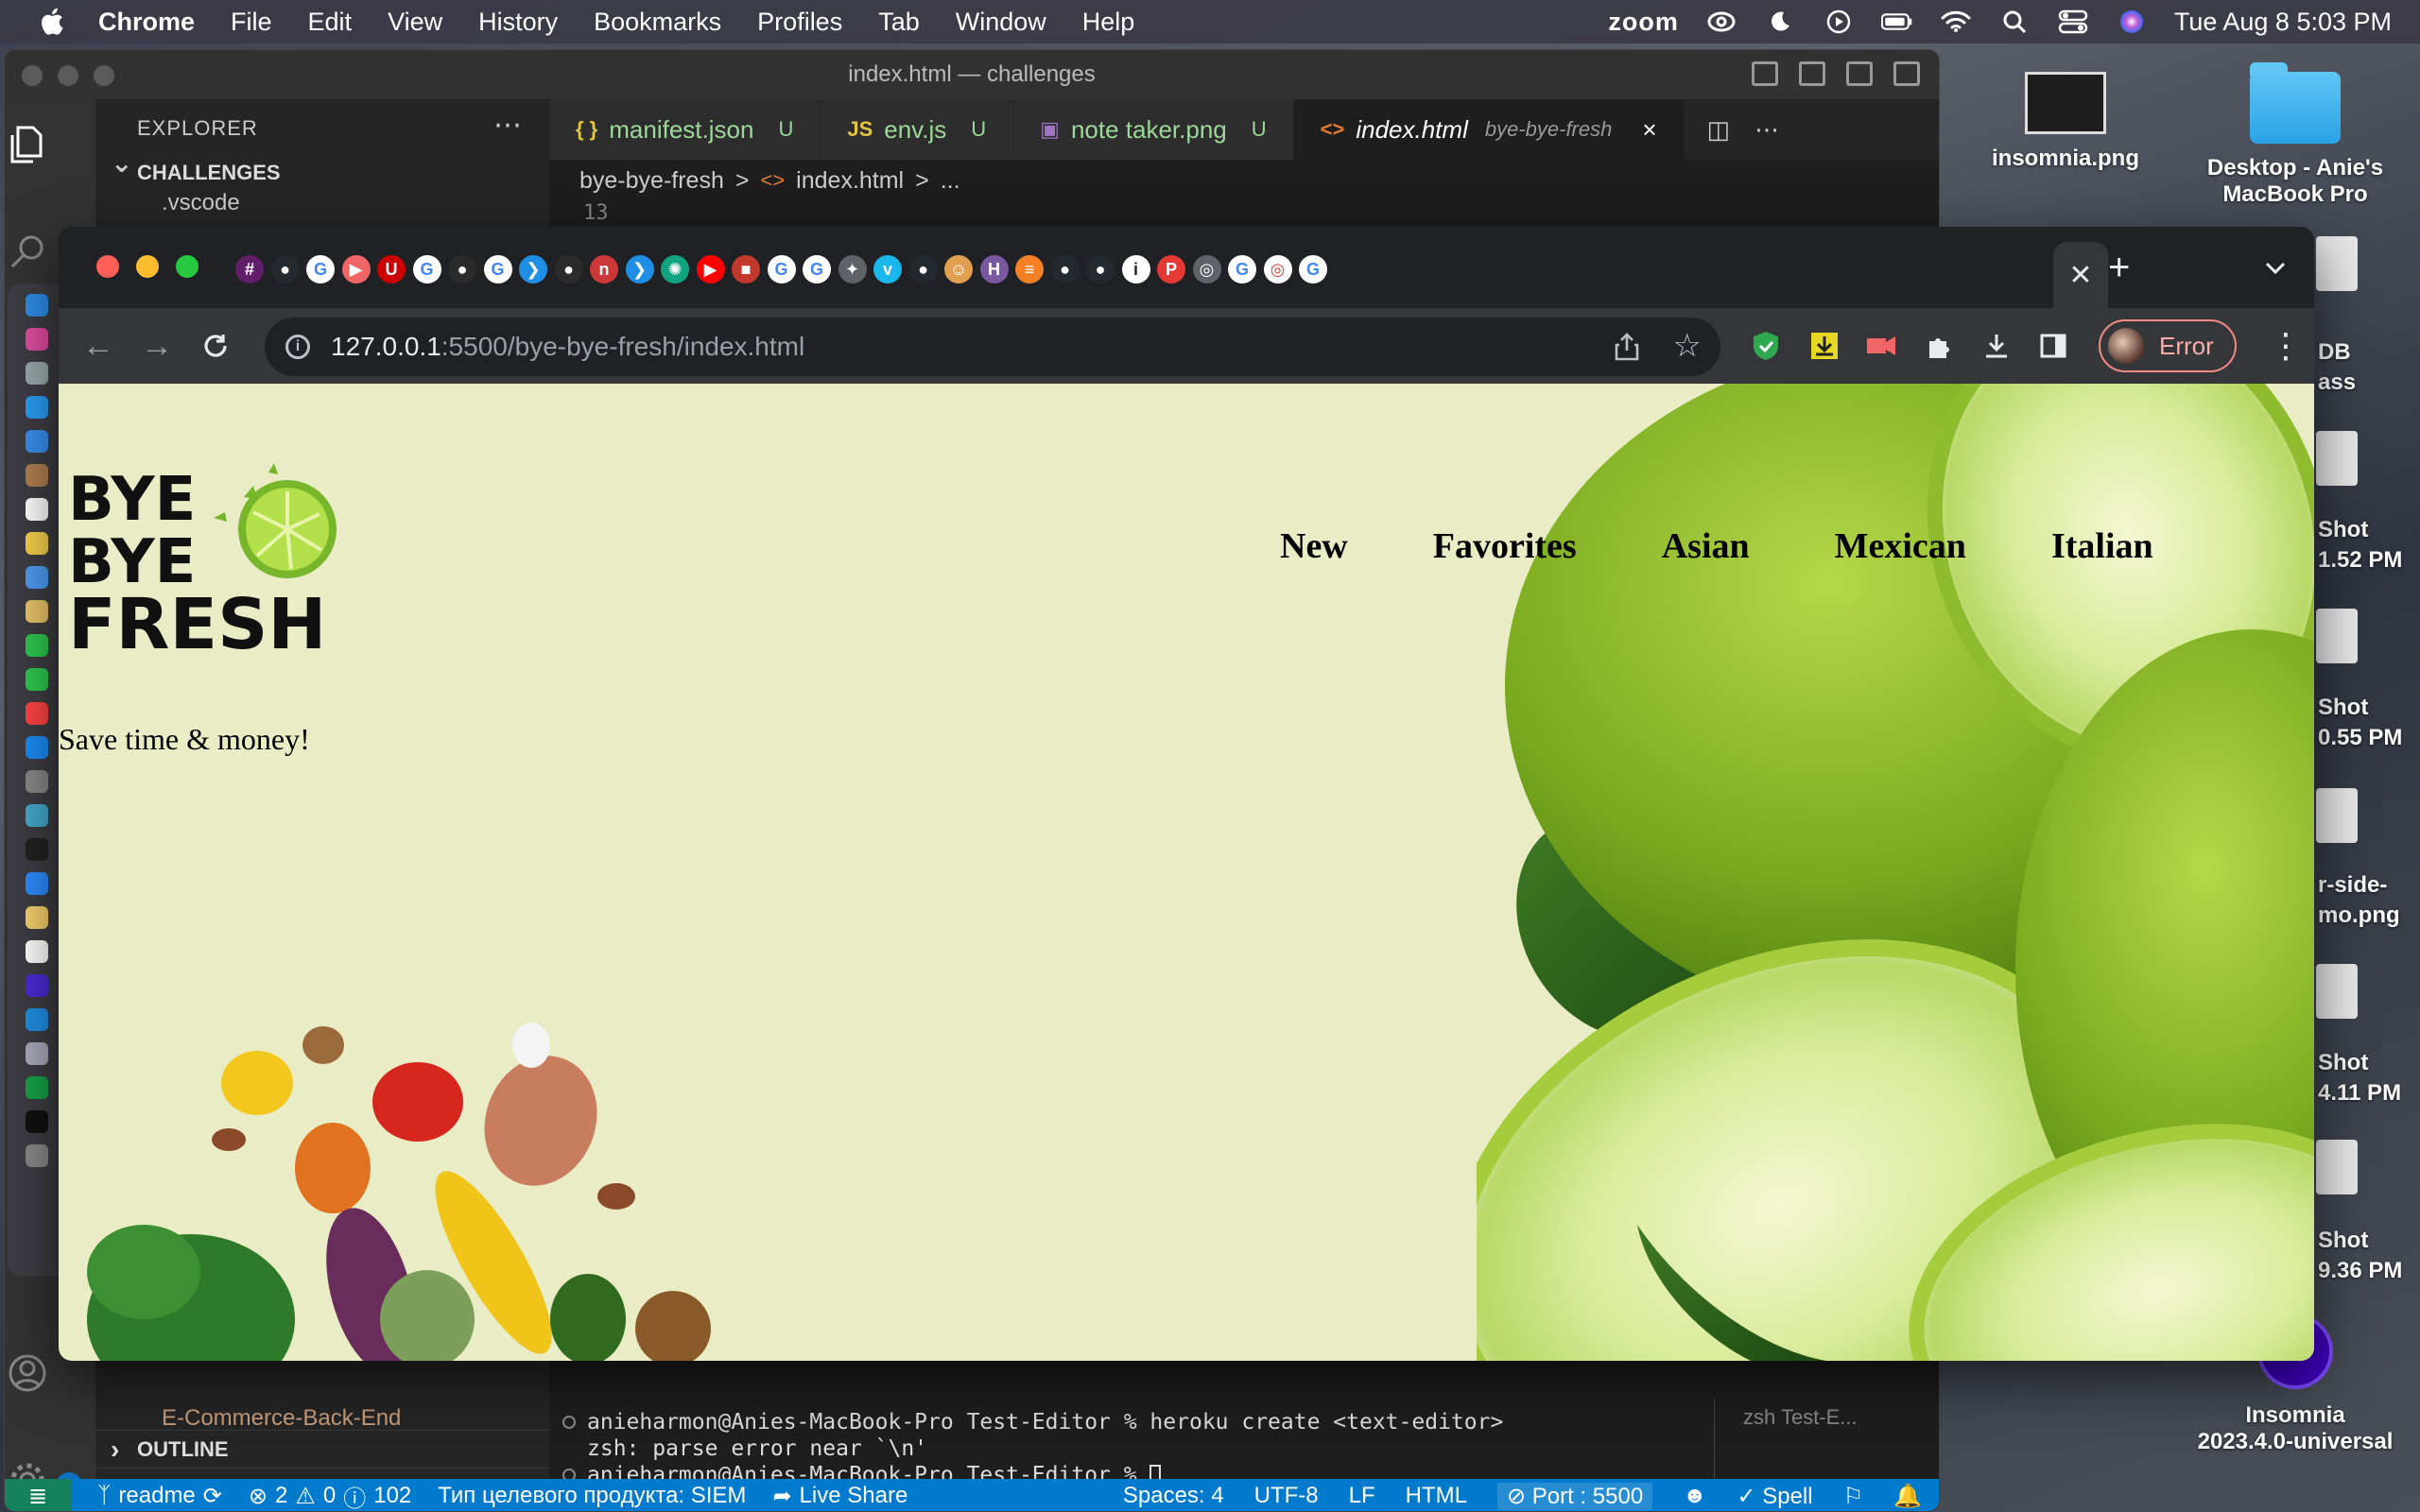 This screenshot has height=1512, width=2420. Describe the element at coordinates (799, 22) in the screenshot. I see `menu-profiles: Profiles` at that location.